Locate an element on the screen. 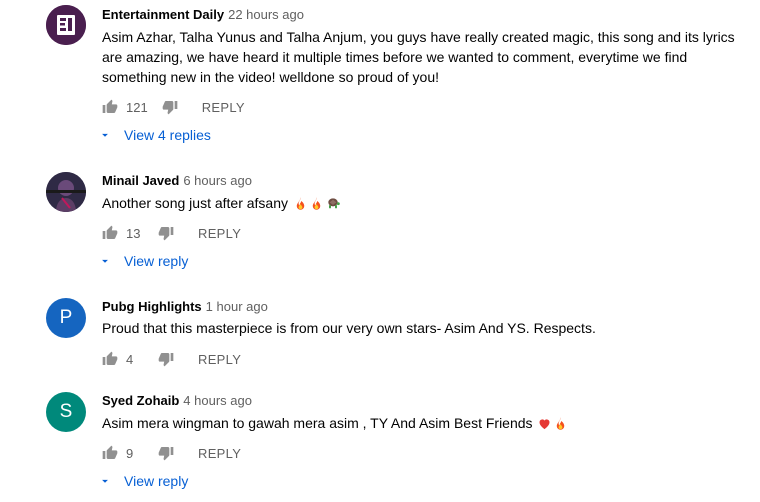  avatar: P is located at coordinates (66, 318).